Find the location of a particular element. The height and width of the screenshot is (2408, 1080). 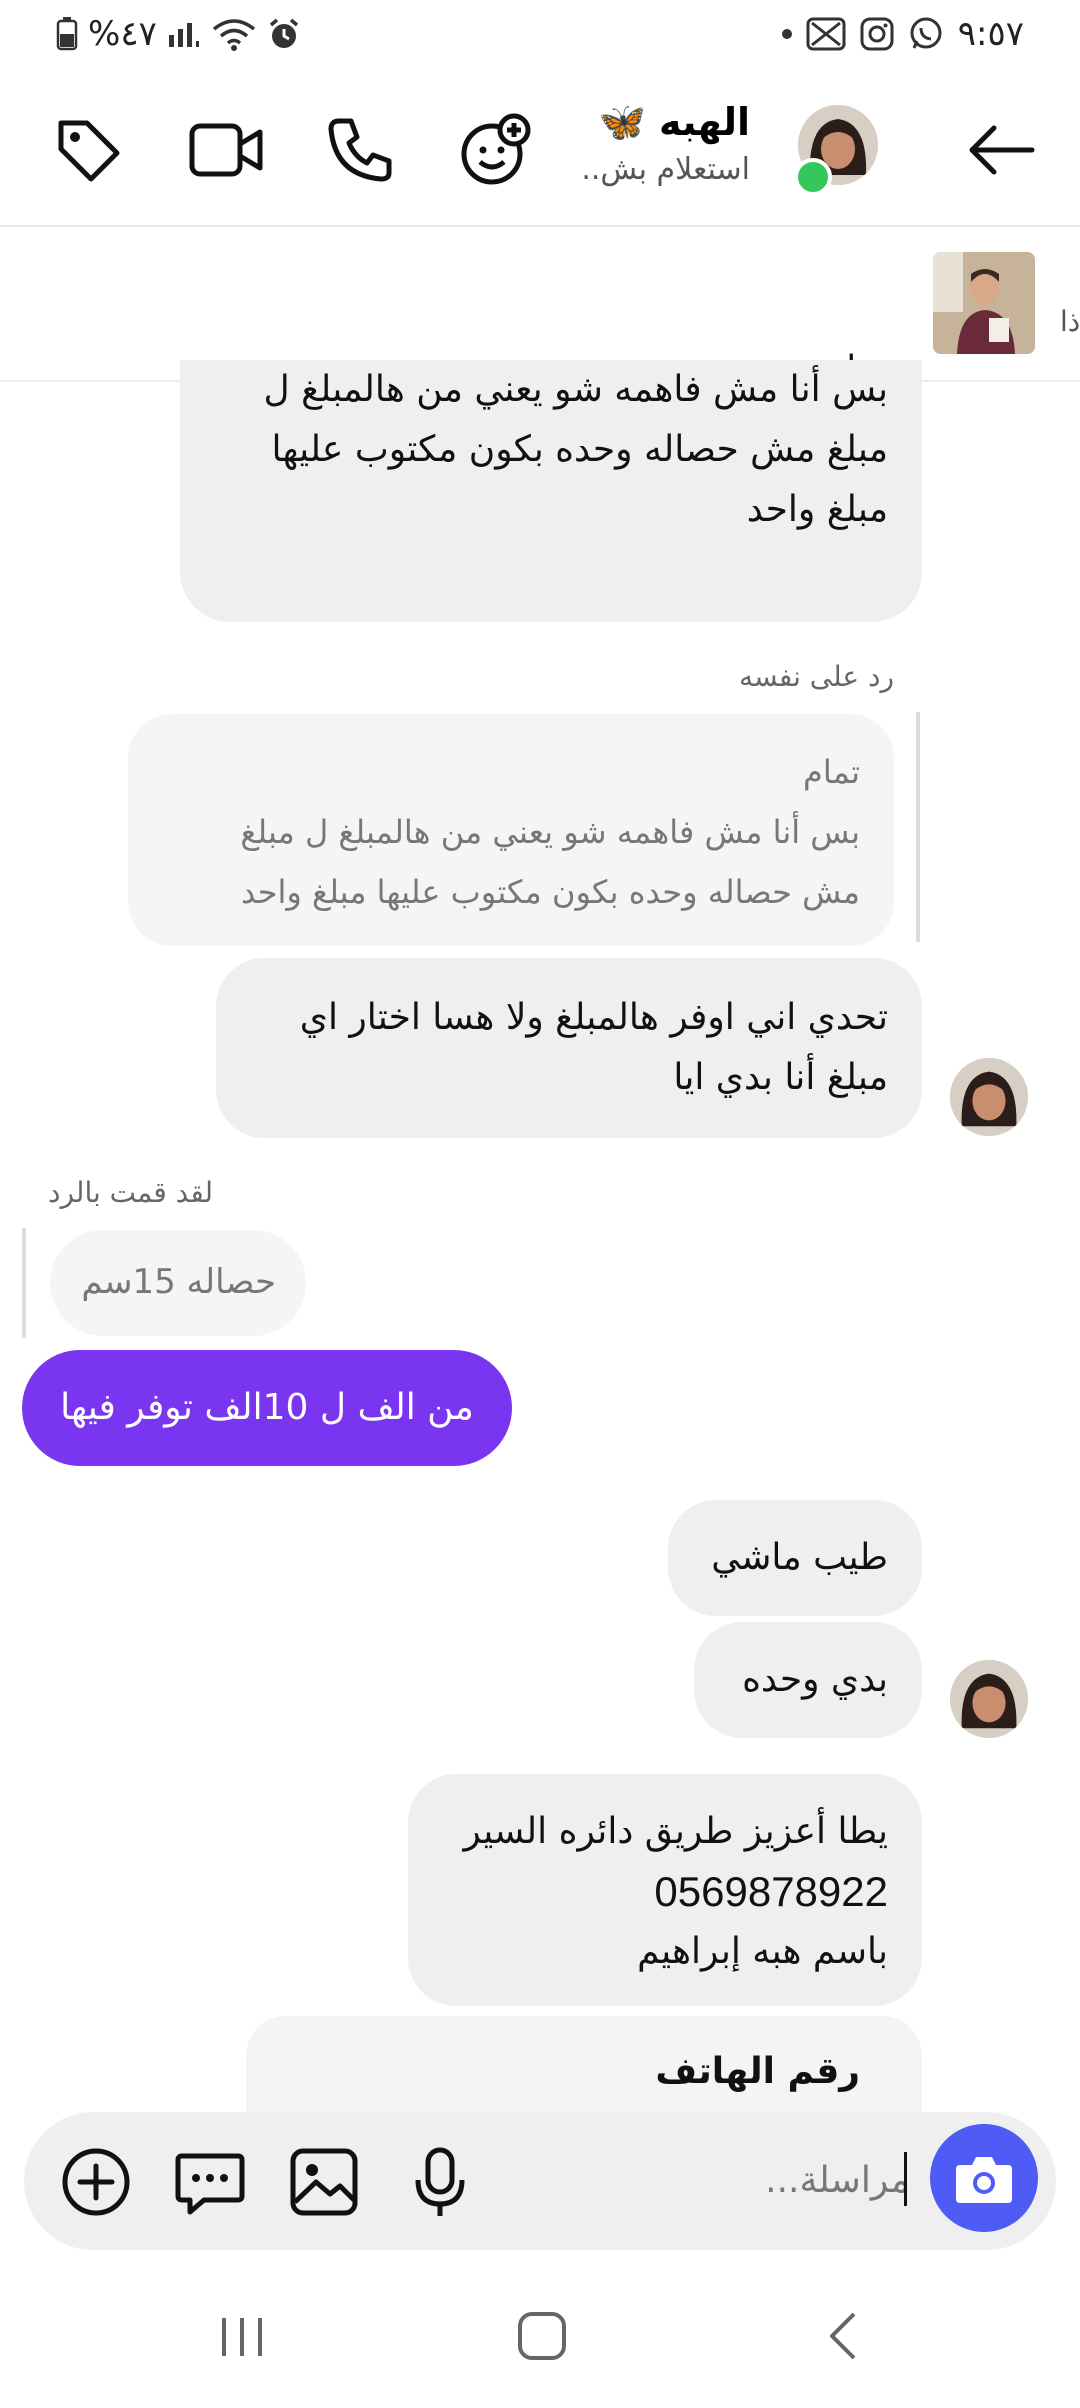

camera-button is located at coordinates (984, 2178).